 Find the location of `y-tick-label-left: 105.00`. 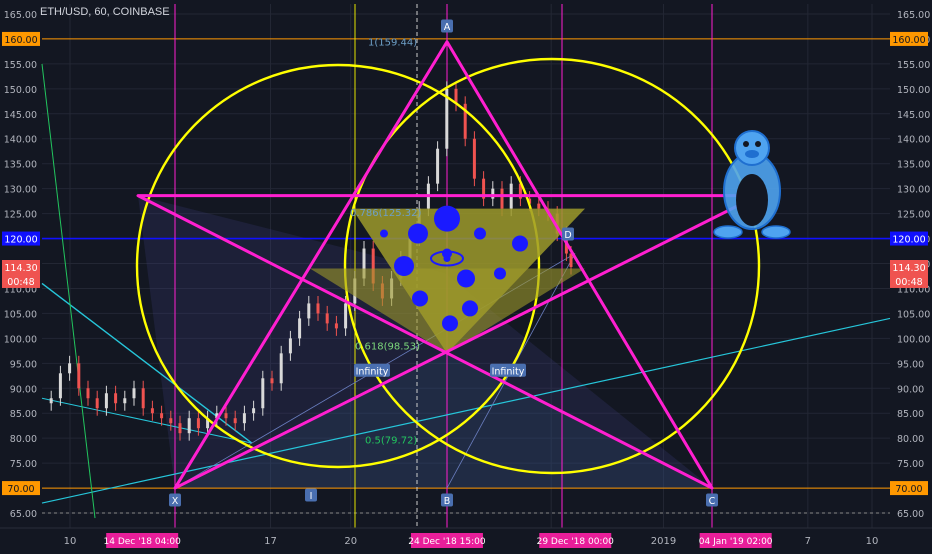

y-tick-label-left: 105.00 is located at coordinates (20, 314).